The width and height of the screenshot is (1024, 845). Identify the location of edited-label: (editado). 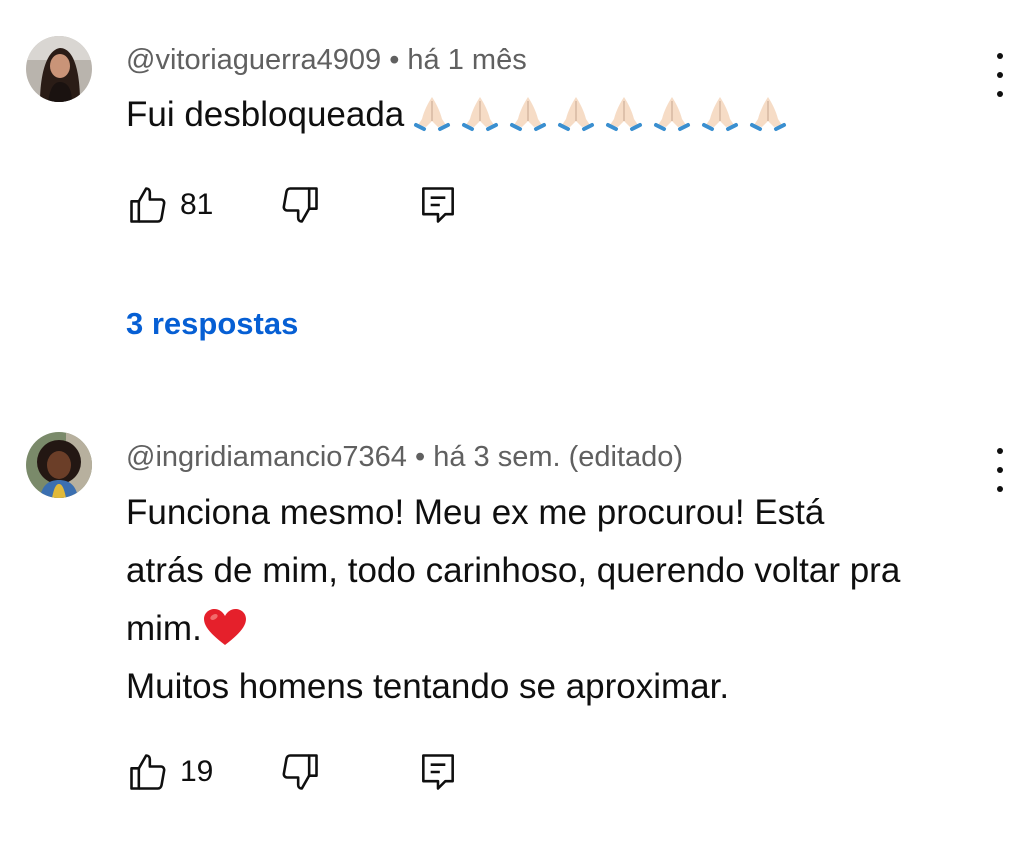
(626, 457).